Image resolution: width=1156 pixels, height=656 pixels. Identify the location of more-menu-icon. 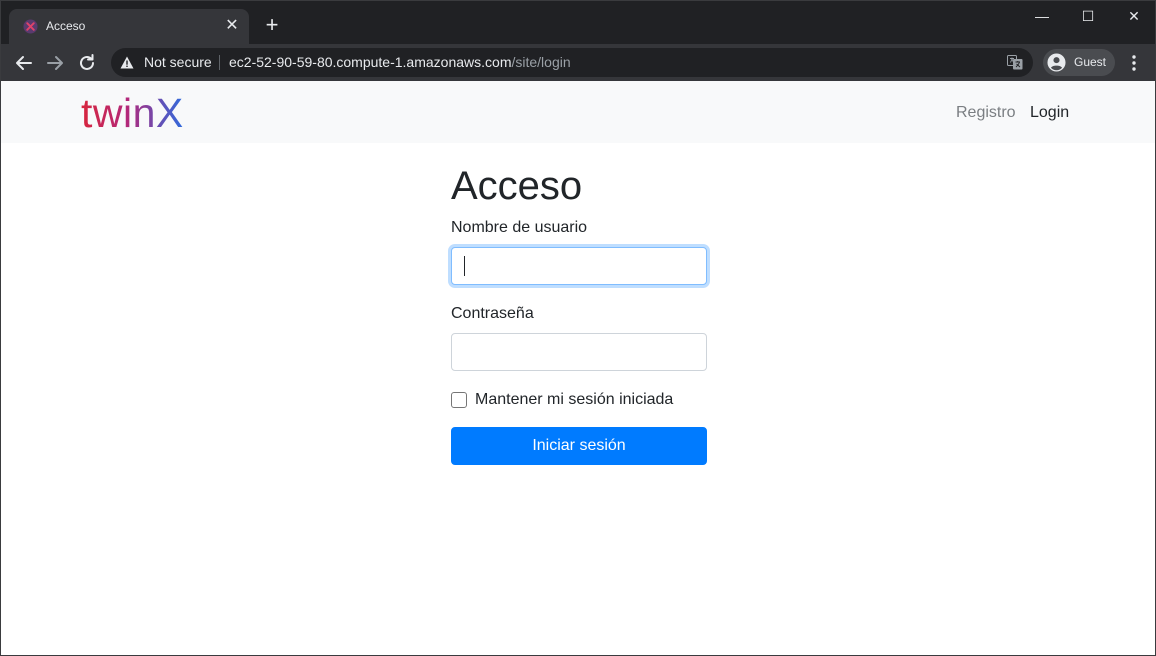
(1134, 63).